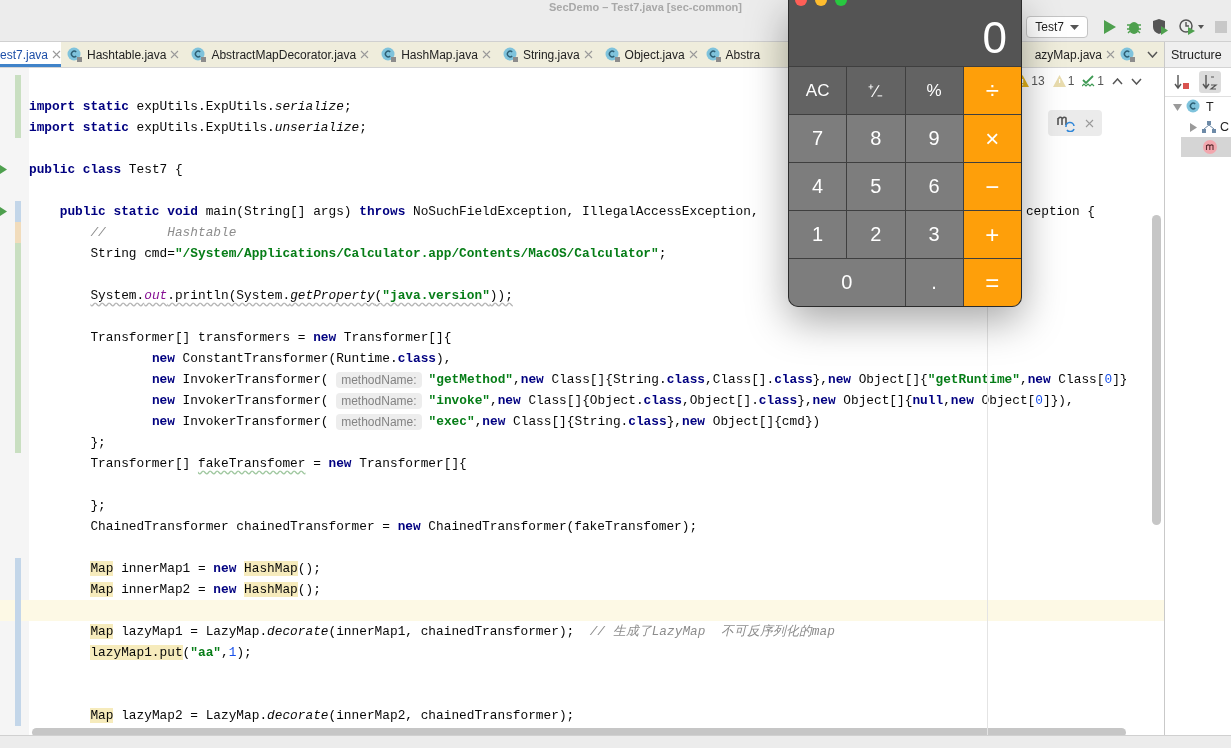  I want to click on code-text: Map innerMap1 = new HashMap();, so click(205, 568).